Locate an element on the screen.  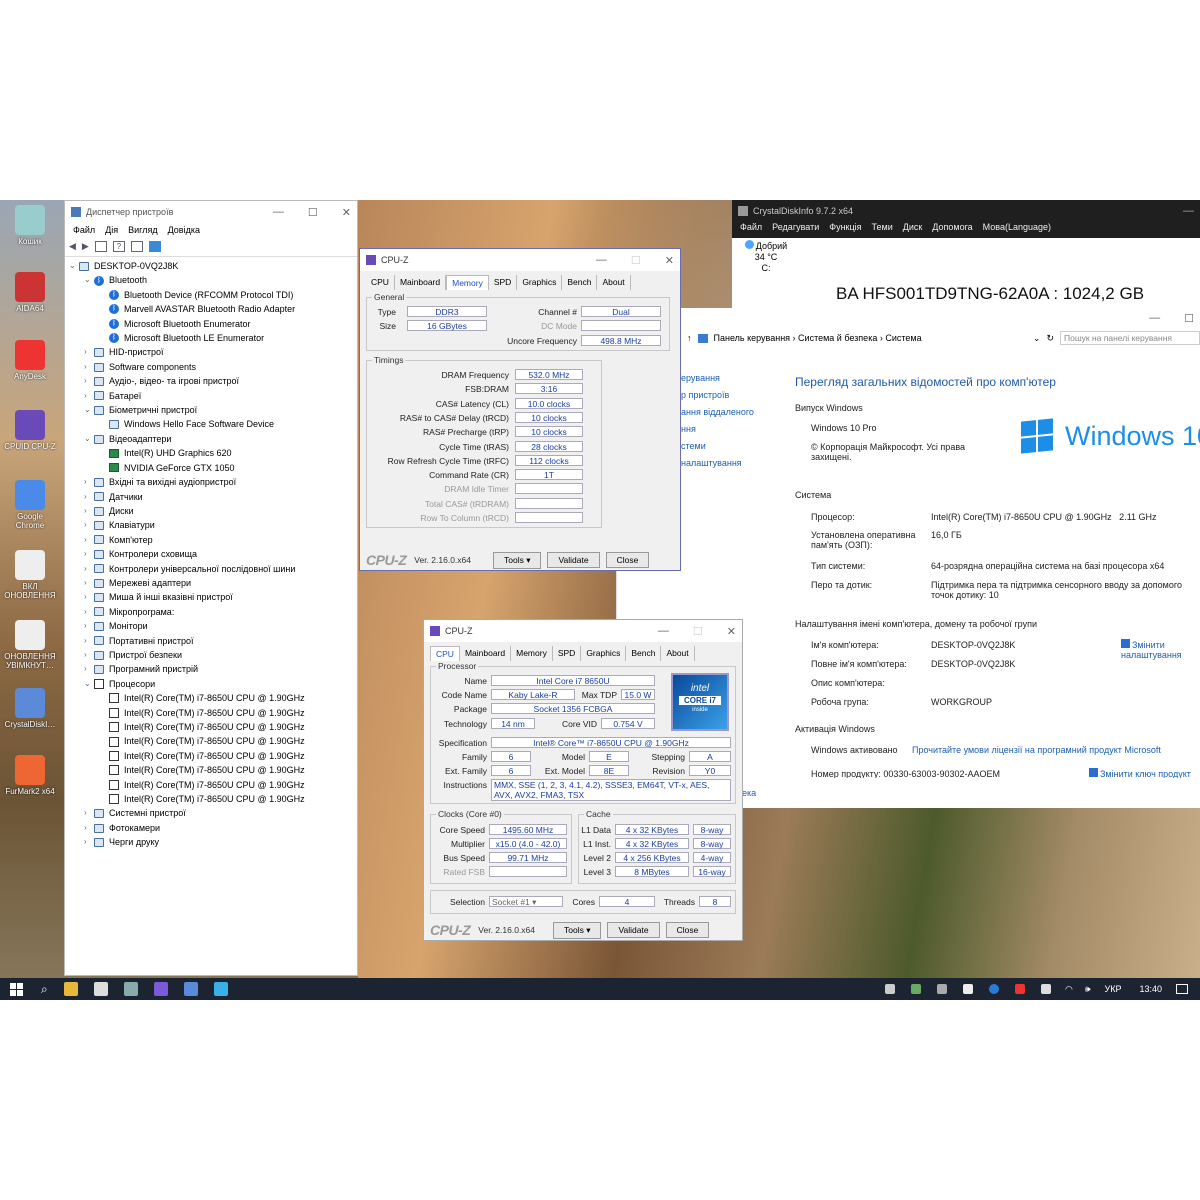
desktop-icon: CPUID CPU-Z is located at coordinates (30, 430).